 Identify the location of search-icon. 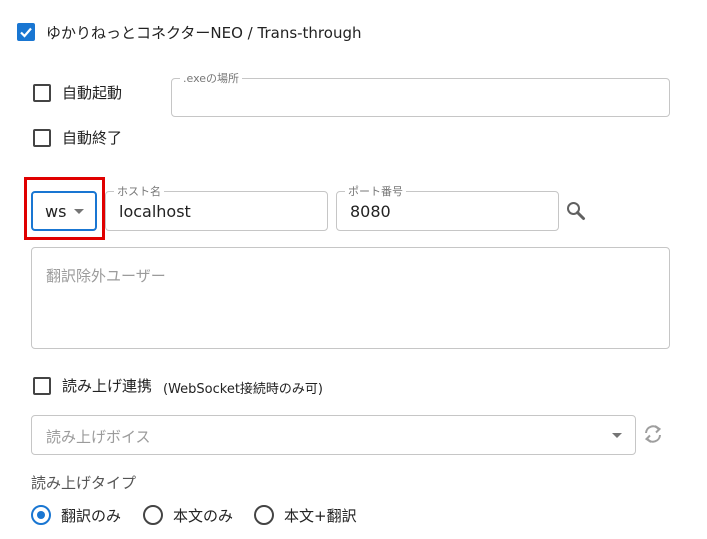
(576, 211).